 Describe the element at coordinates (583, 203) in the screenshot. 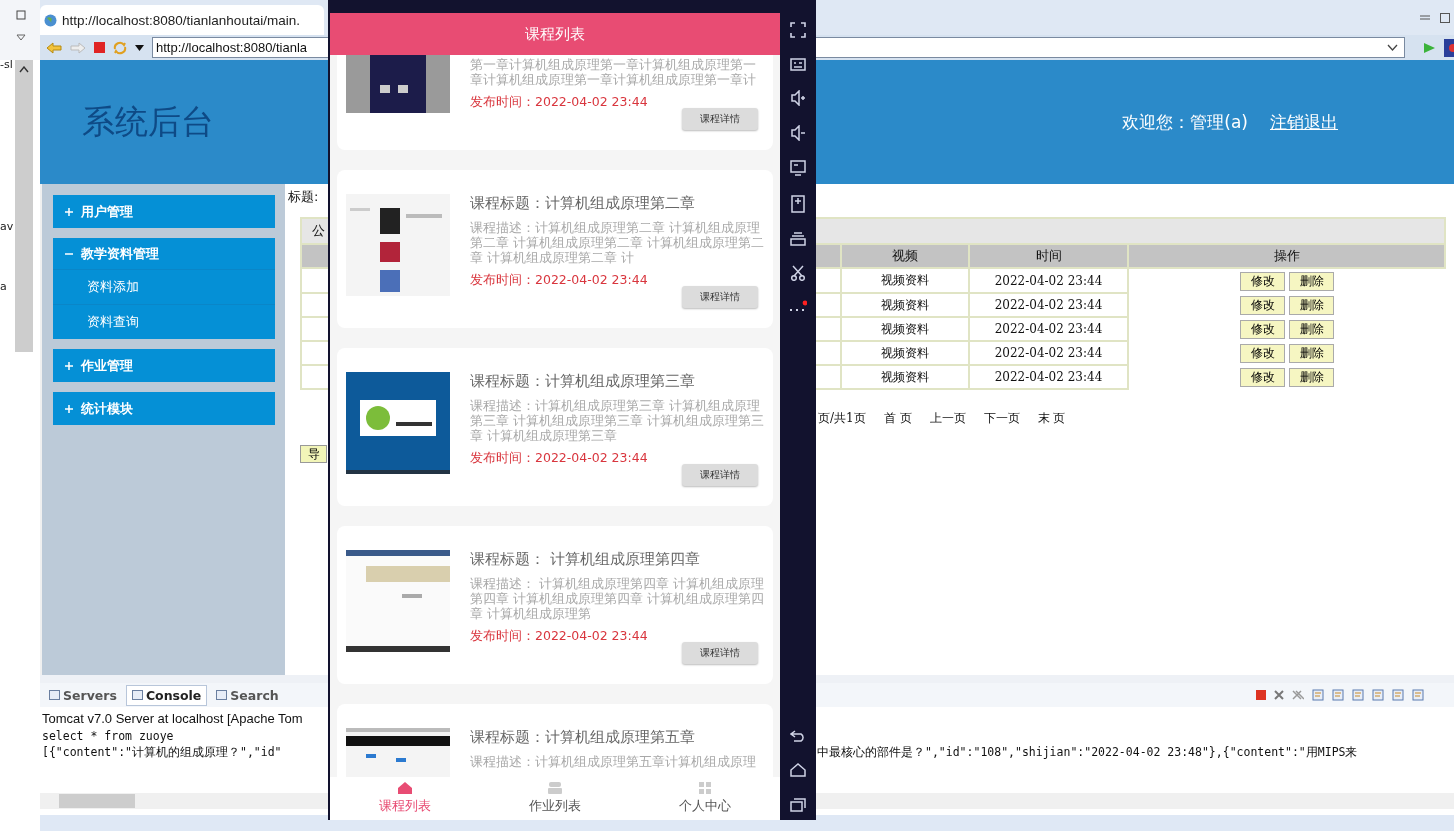

I see `course-title: 课程标题：计算机组成原理第二章` at that location.